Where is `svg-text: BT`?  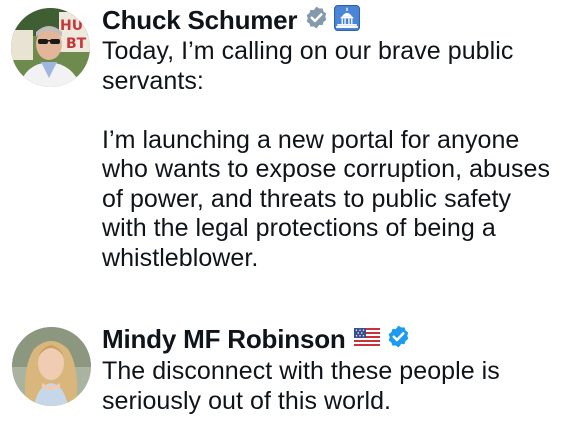 svg-text: BT is located at coordinates (76, 44).